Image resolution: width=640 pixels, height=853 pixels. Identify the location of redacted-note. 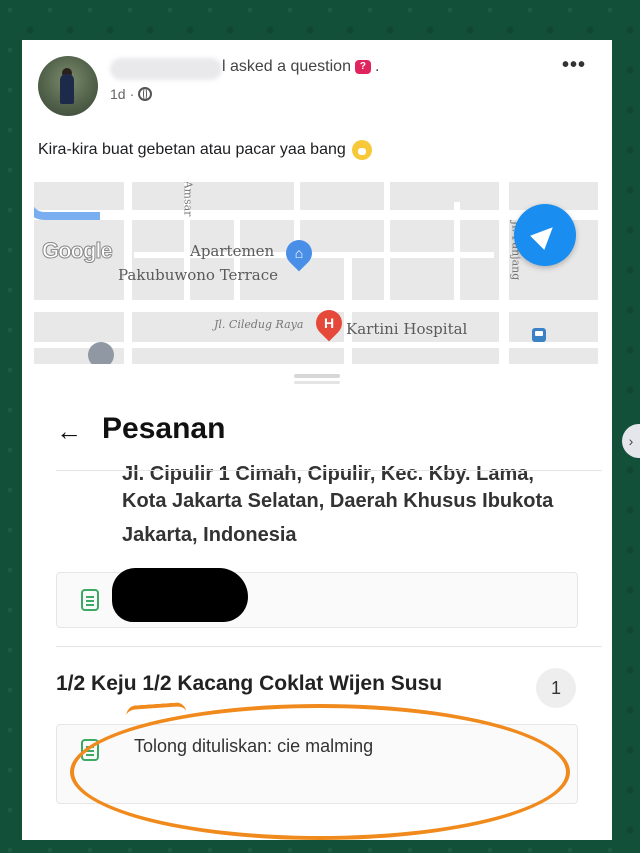
(180, 595).